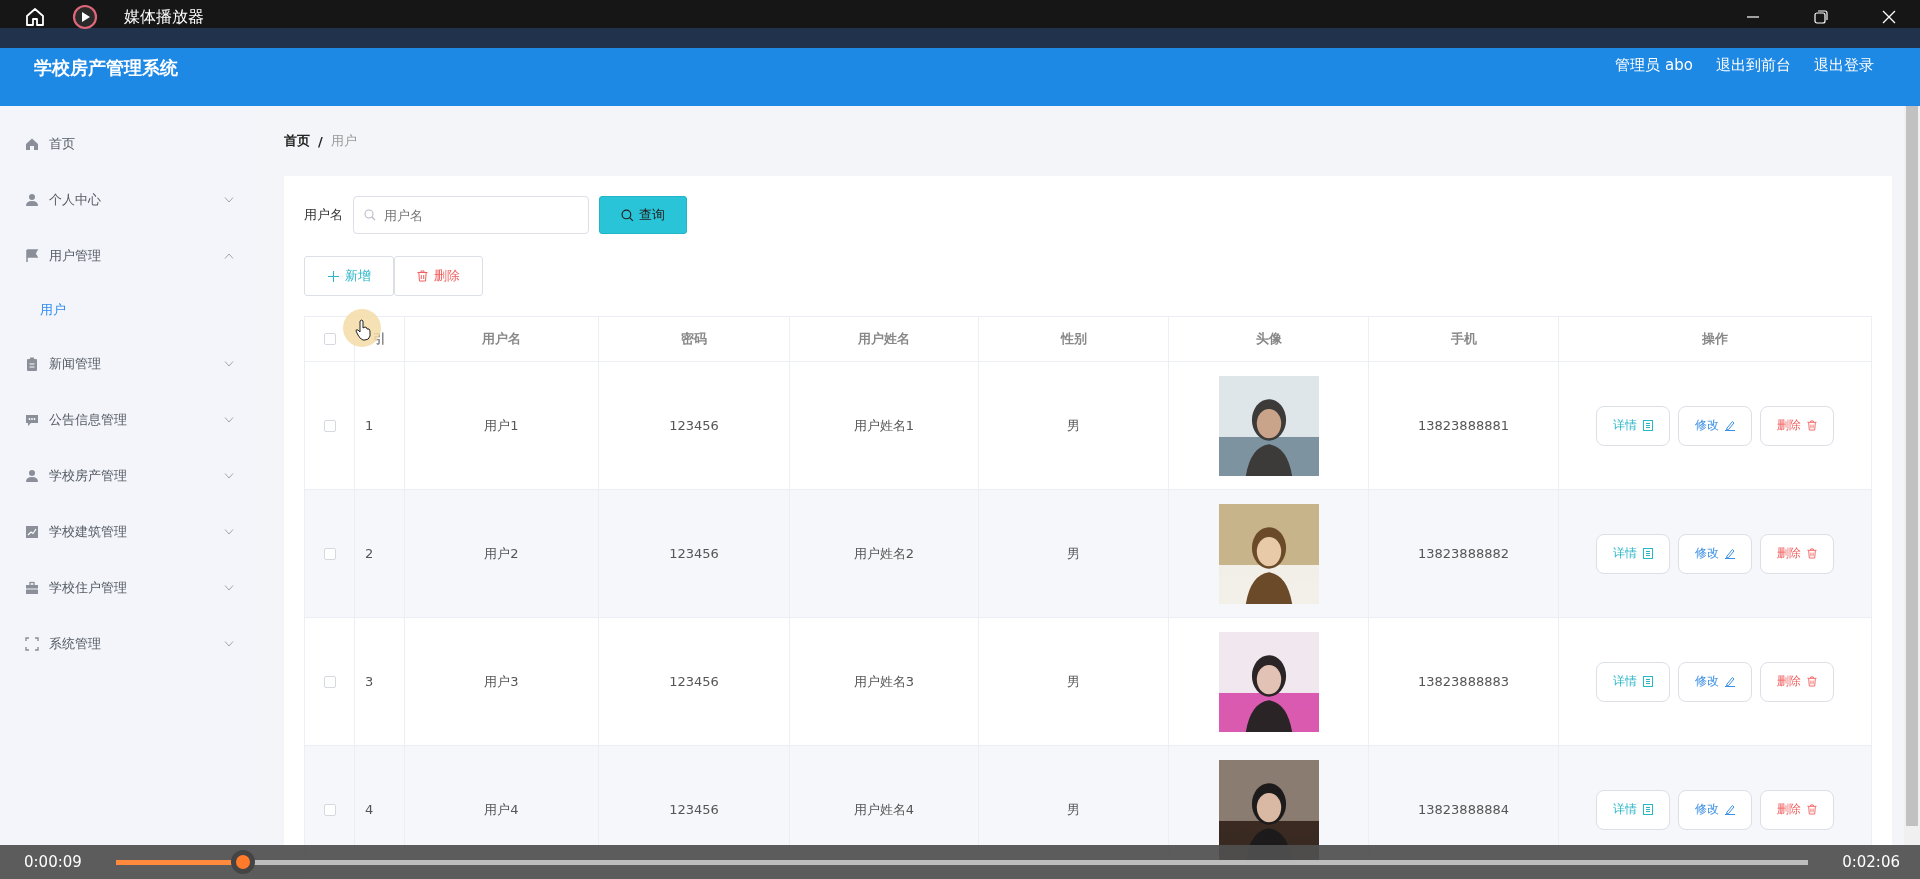 This screenshot has width=1920, height=879. Describe the element at coordinates (643, 215) in the screenshot. I see `search-button: 查询` at that location.